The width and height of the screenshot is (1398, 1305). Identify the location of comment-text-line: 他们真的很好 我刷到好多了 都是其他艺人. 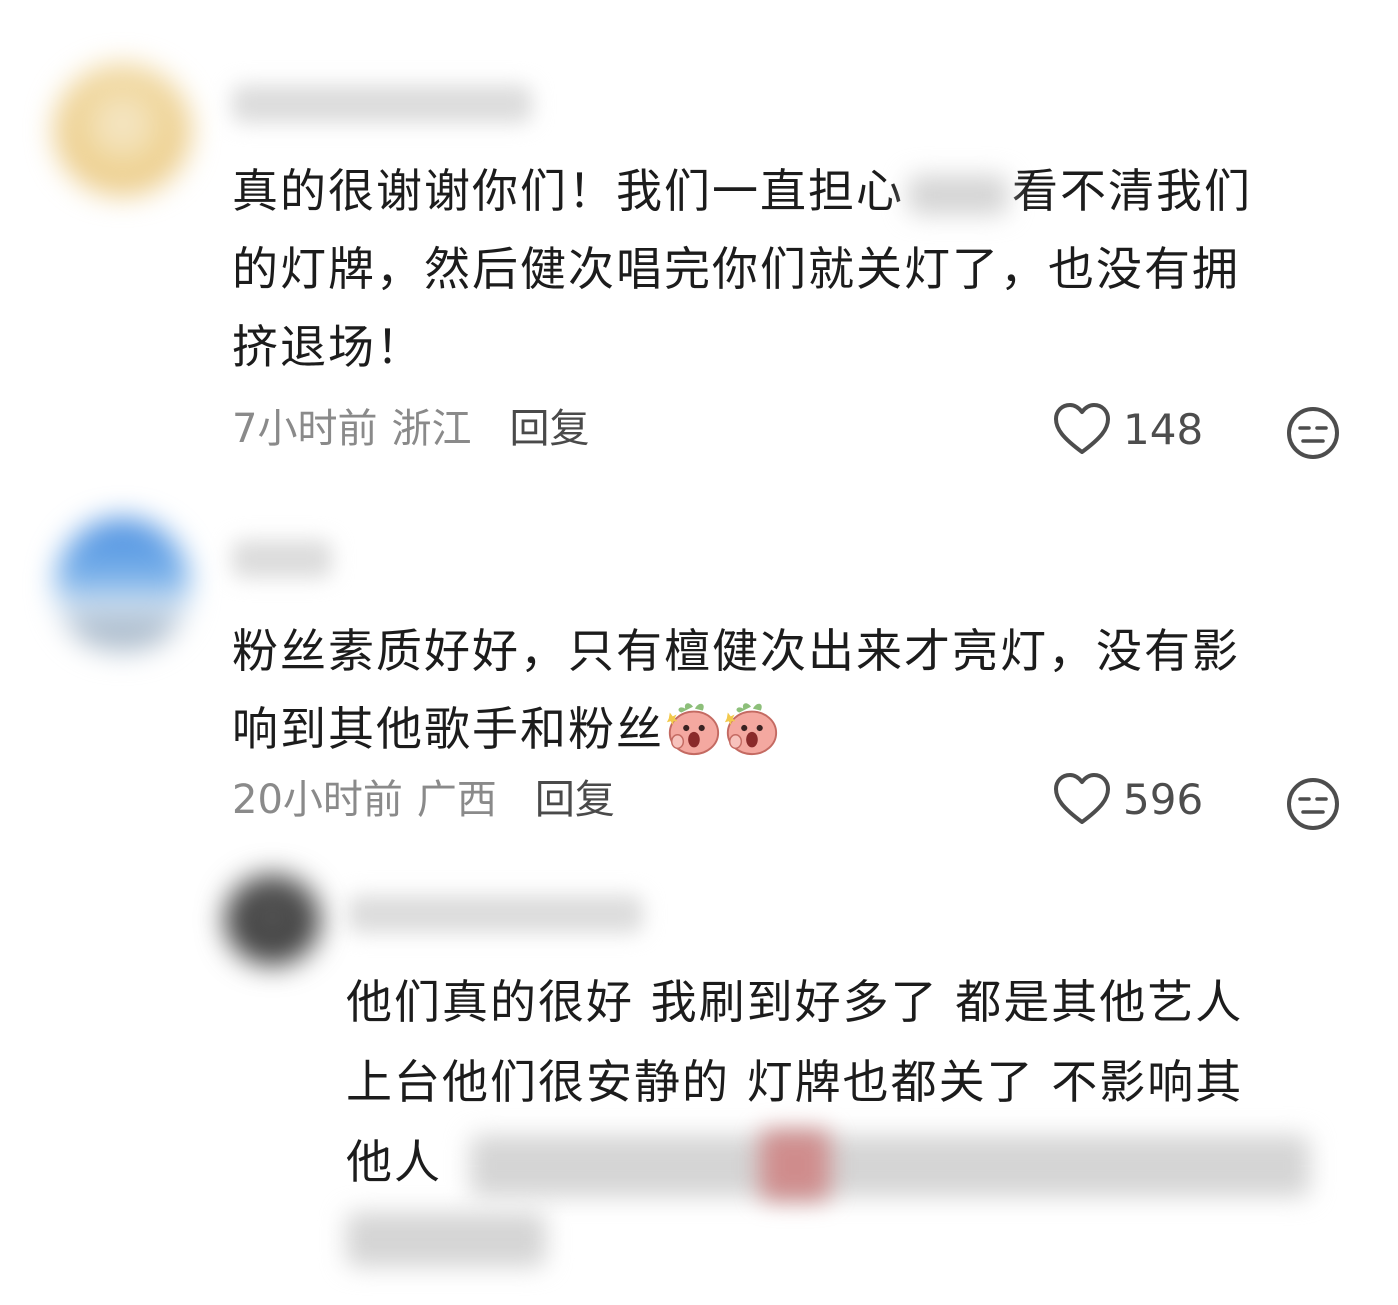
(795, 1002).